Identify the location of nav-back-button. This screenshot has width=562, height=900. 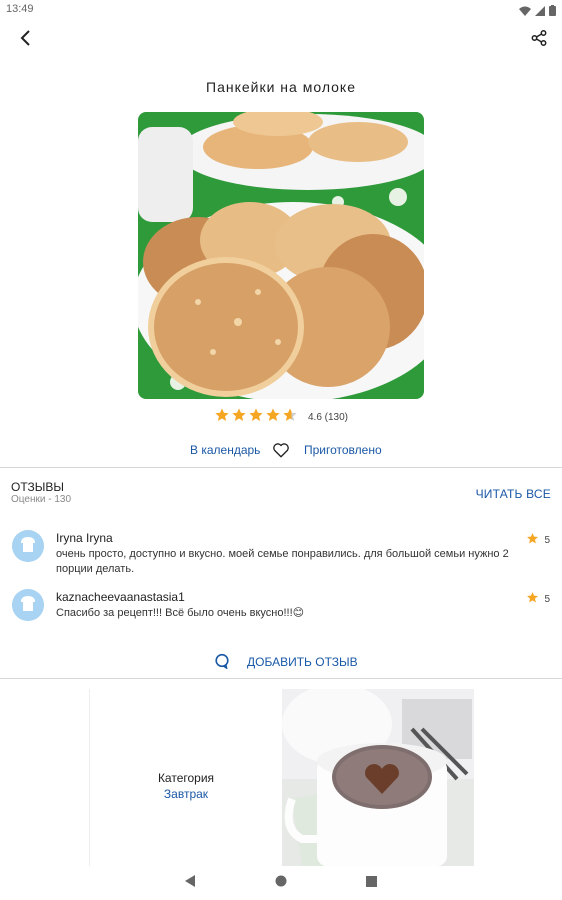
(190, 883).